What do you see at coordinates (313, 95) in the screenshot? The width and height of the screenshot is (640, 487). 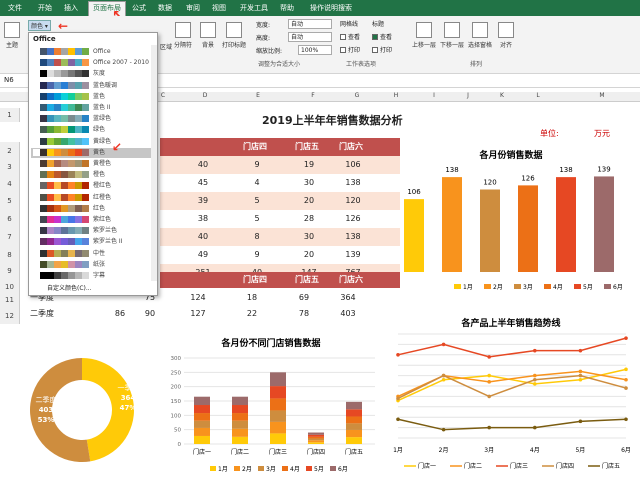 I see `col-f: F` at bounding box center [313, 95].